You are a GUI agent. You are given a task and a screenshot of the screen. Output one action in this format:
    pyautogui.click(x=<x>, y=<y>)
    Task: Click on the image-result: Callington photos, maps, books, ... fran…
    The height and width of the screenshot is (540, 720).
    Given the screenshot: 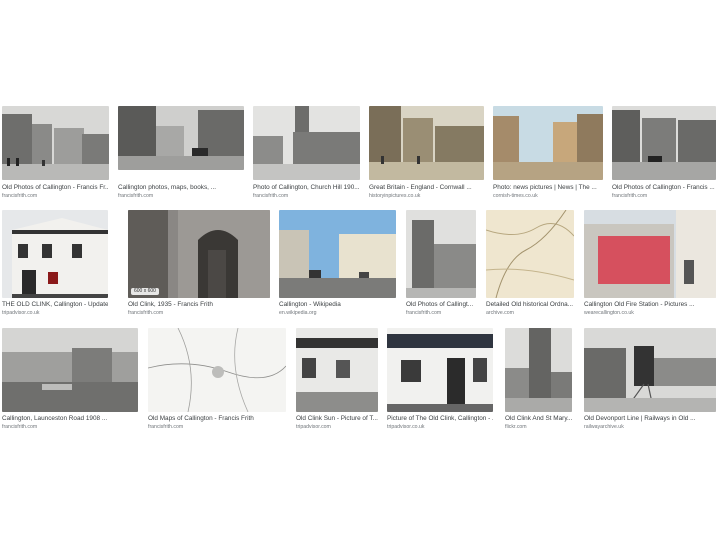 What is the action you would take?
    pyautogui.click(x=181, y=155)
    